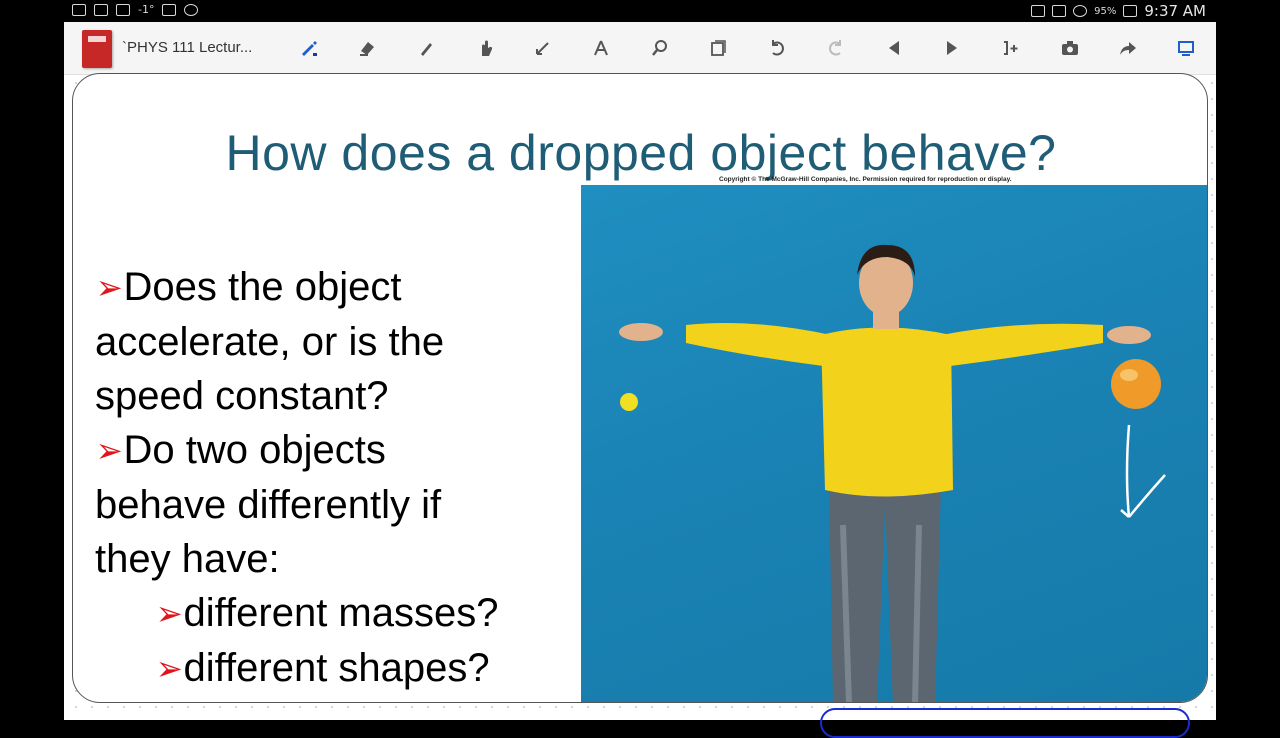  I want to click on battery-percent: 95%, so click(1105, 11).